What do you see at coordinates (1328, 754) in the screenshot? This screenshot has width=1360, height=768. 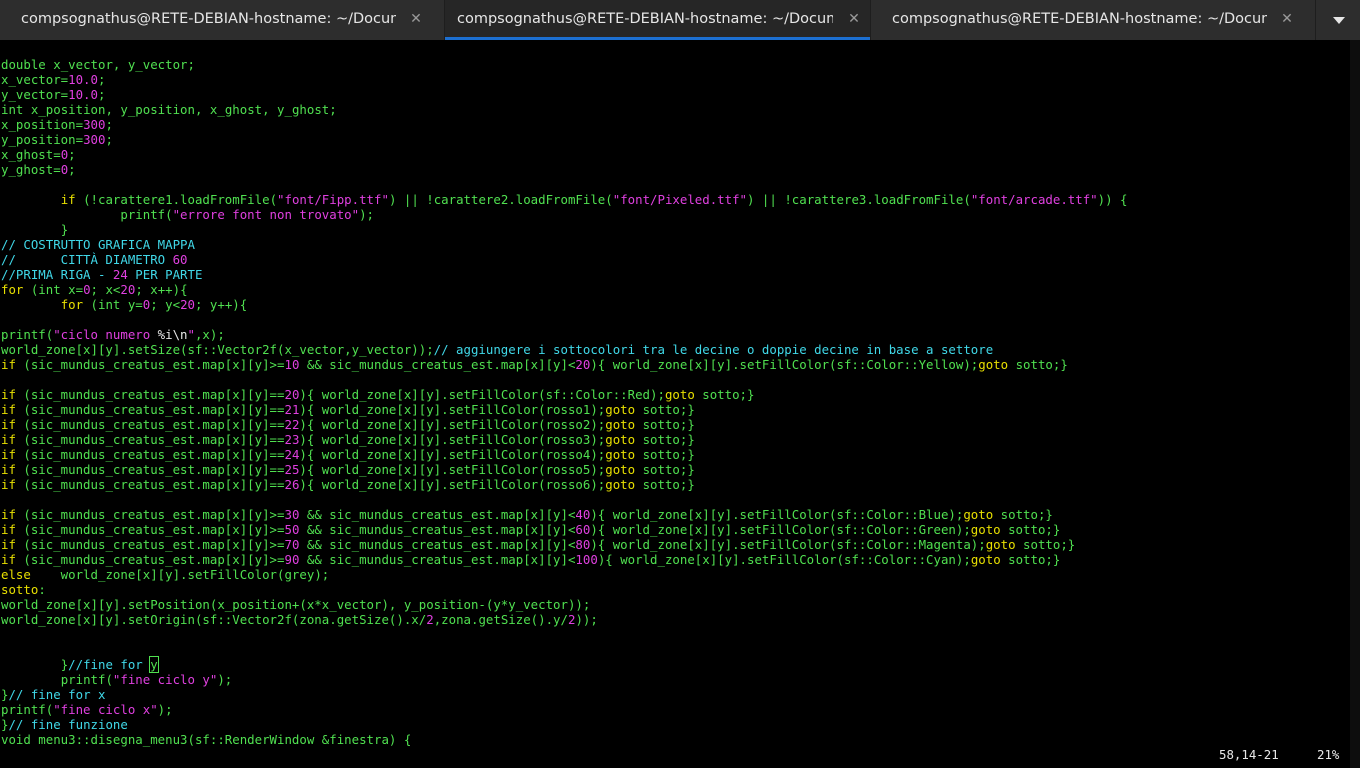 I see `scroll-percent-status: 21%` at bounding box center [1328, 754].